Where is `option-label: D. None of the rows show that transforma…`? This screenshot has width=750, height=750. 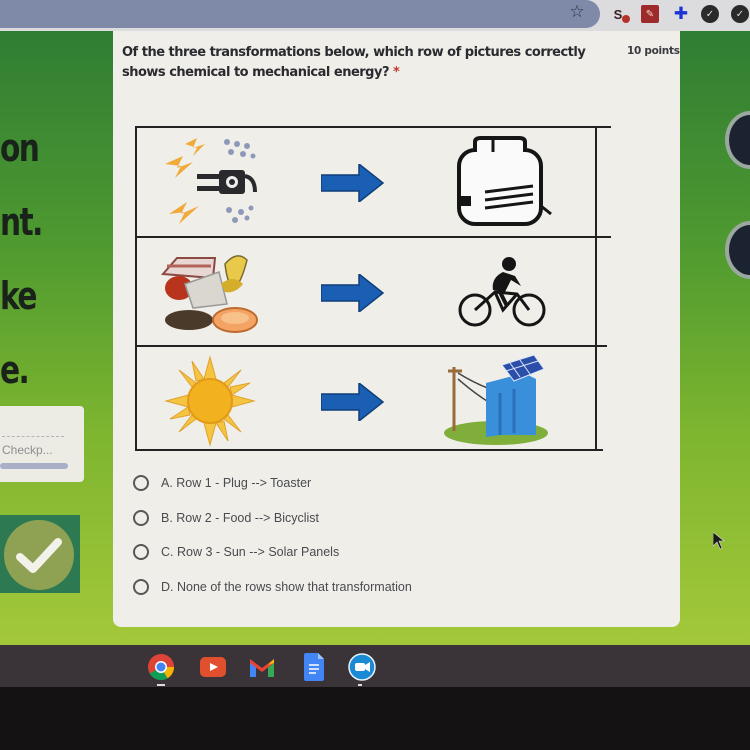 option-label: D. None of the rows show that transforma… is located at coordinates (286, 587).